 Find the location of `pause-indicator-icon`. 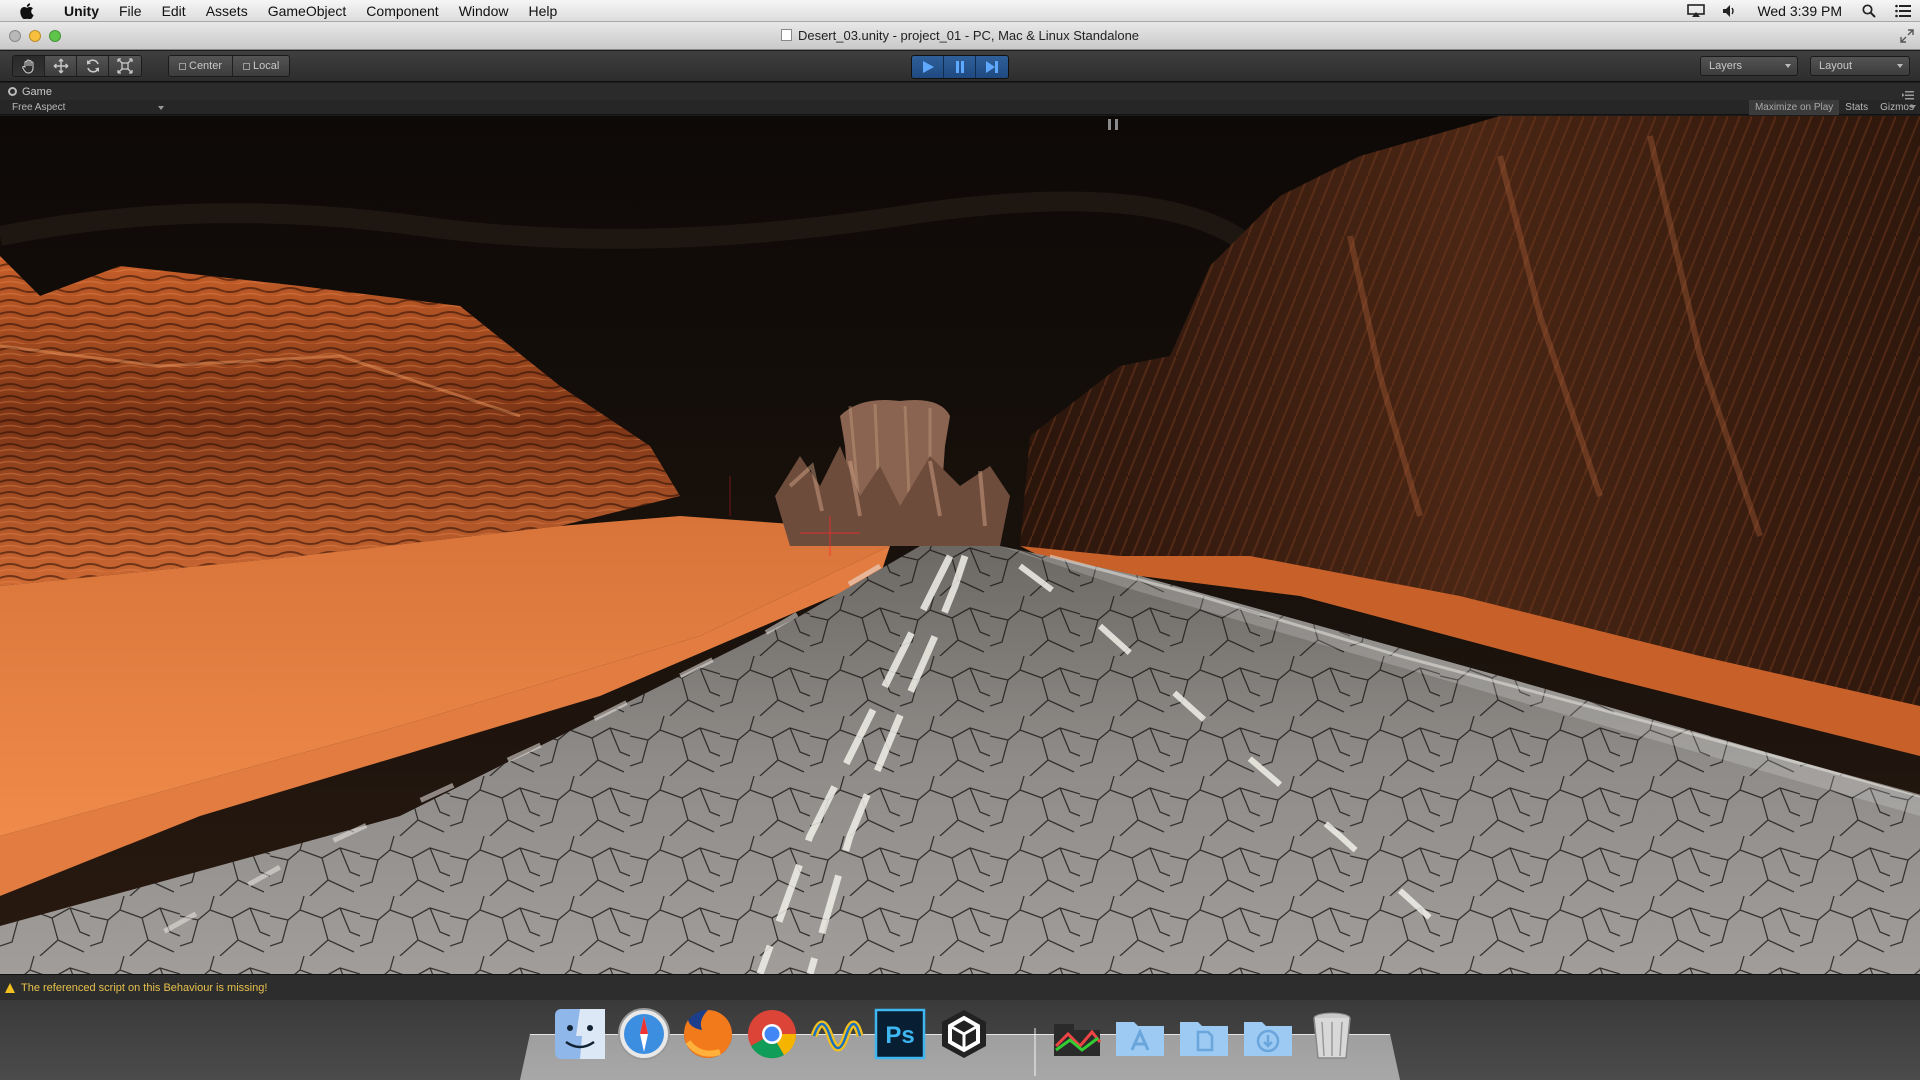

pause-indicator-icon is located at coordinates (1113, 124).